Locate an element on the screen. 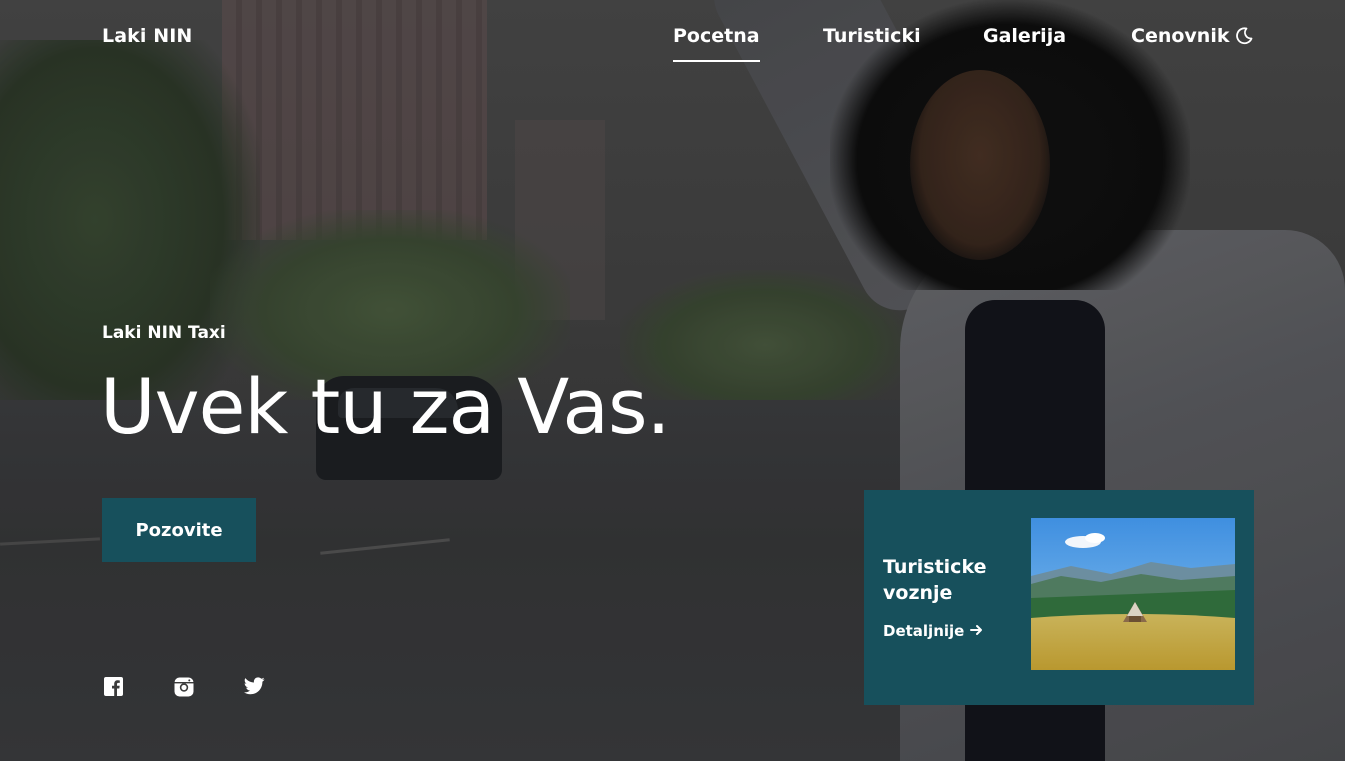  details-link-label: Detaljnije is located at coordinates (924, 631).